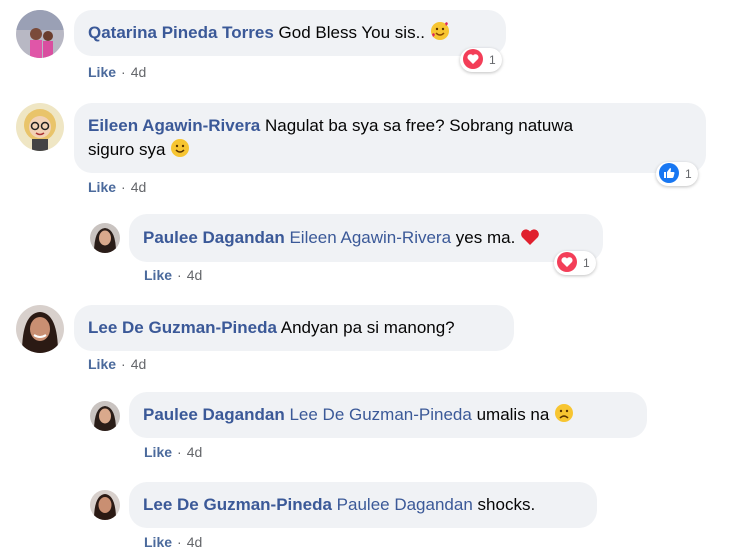  Describe the element at coordinates (440, 34) in the screenshot. I see `smiling-face-with-hearts-icon` at that location.